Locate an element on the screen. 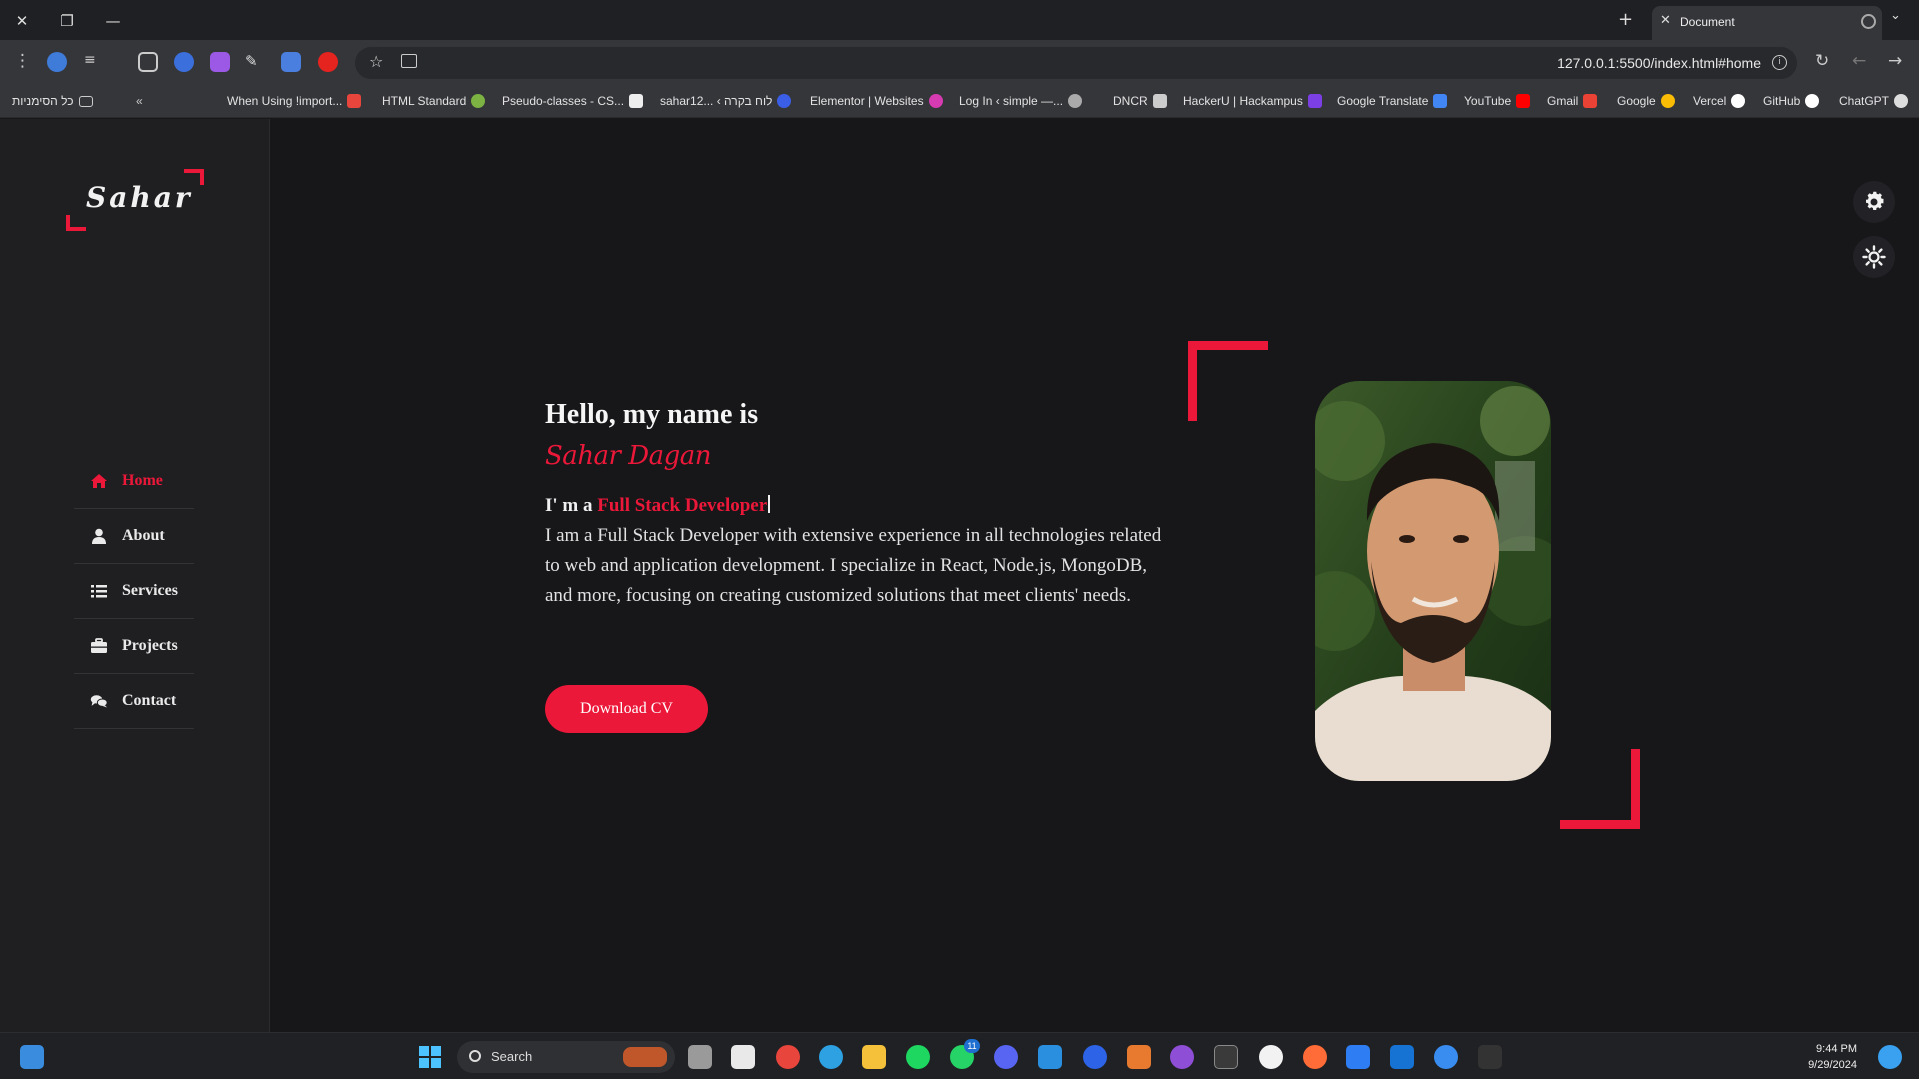  bookmark-item: DNCR is located at coordinates (1140, 101).